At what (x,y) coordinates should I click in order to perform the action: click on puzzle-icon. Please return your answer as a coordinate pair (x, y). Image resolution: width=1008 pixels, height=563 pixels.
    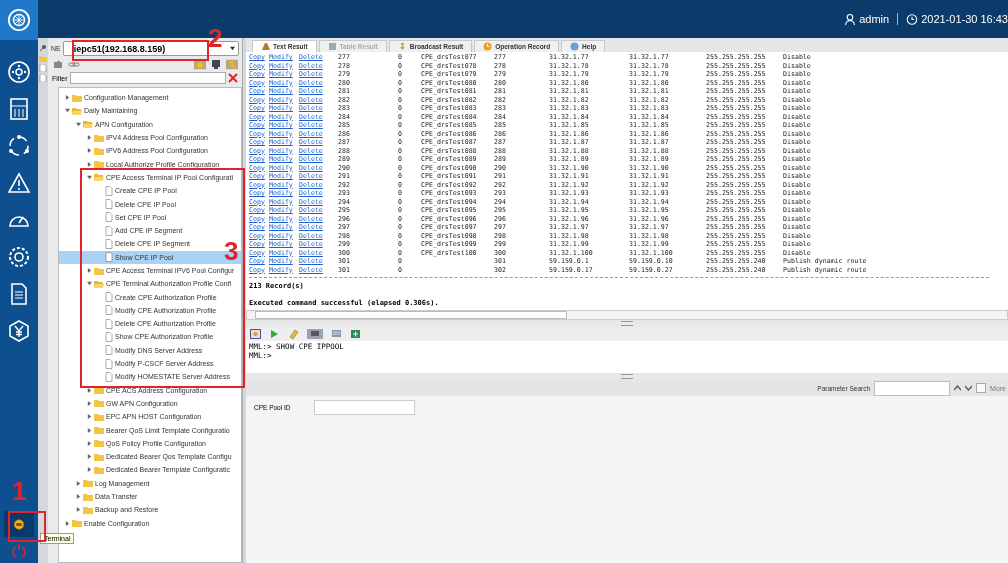
    Looking at the image, I should click on (58, 64).